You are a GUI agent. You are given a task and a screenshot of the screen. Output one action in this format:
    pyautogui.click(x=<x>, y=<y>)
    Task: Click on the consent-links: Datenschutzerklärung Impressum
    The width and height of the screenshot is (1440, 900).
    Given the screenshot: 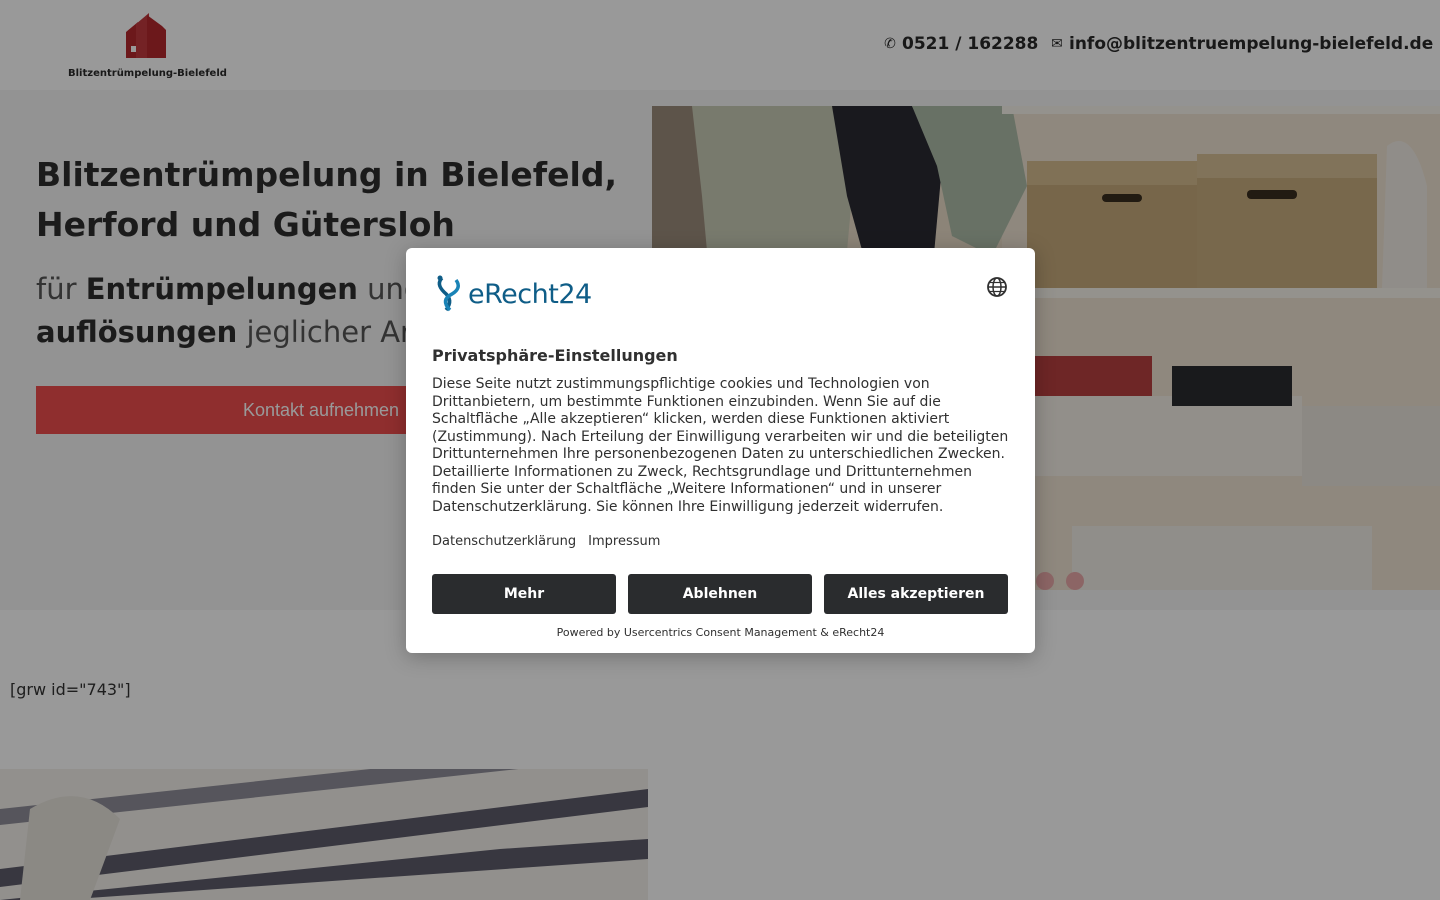 What is the action you would take?
    pyautogui.click(x=546, y=541)
    